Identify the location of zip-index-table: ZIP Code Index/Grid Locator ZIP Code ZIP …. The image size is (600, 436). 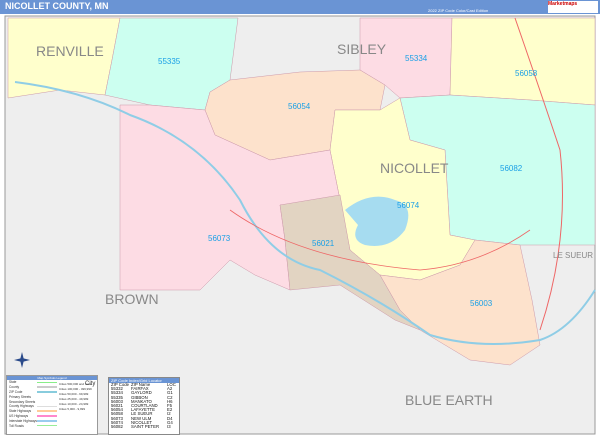
(144, 406).